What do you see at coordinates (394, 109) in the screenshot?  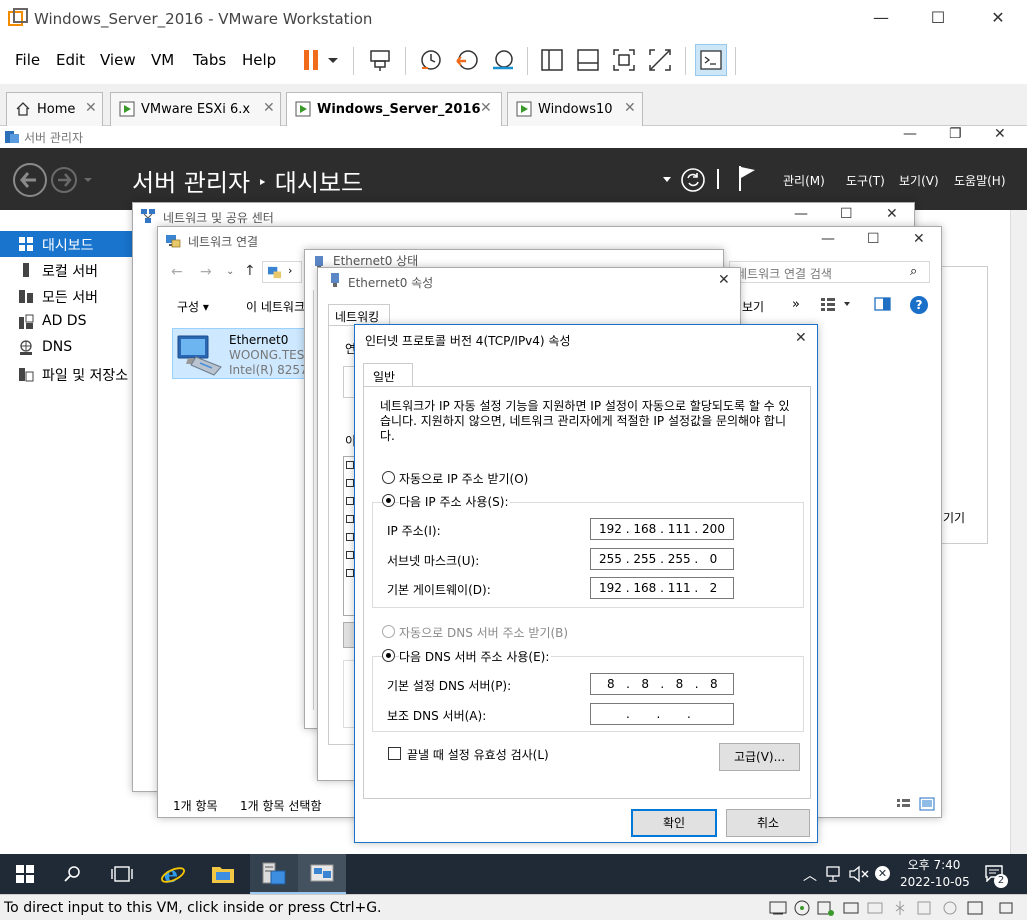 I see `tab-windows-server-2016: Windows_Server_2016 ✕` at bounding box center [394, 109].